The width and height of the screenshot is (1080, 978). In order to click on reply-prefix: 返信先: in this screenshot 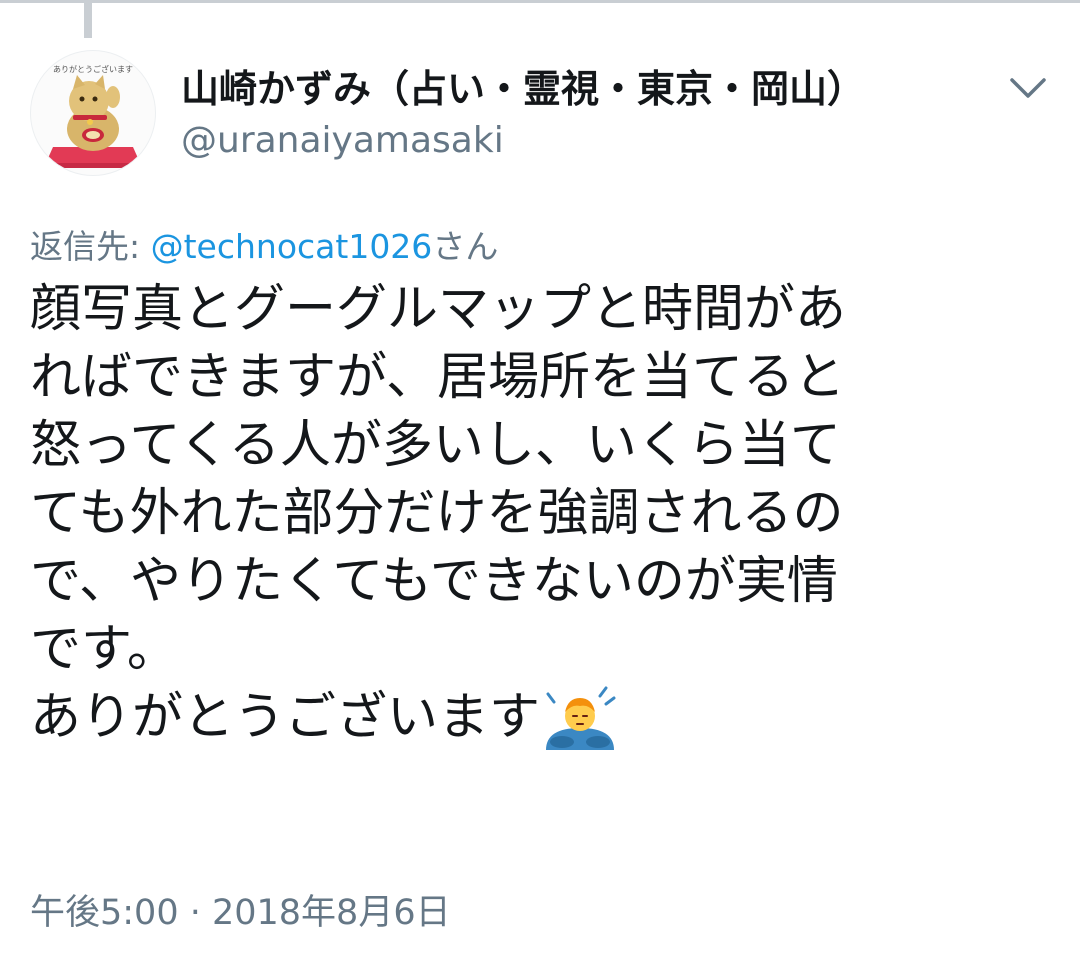, I will do `click(90, 246)`.